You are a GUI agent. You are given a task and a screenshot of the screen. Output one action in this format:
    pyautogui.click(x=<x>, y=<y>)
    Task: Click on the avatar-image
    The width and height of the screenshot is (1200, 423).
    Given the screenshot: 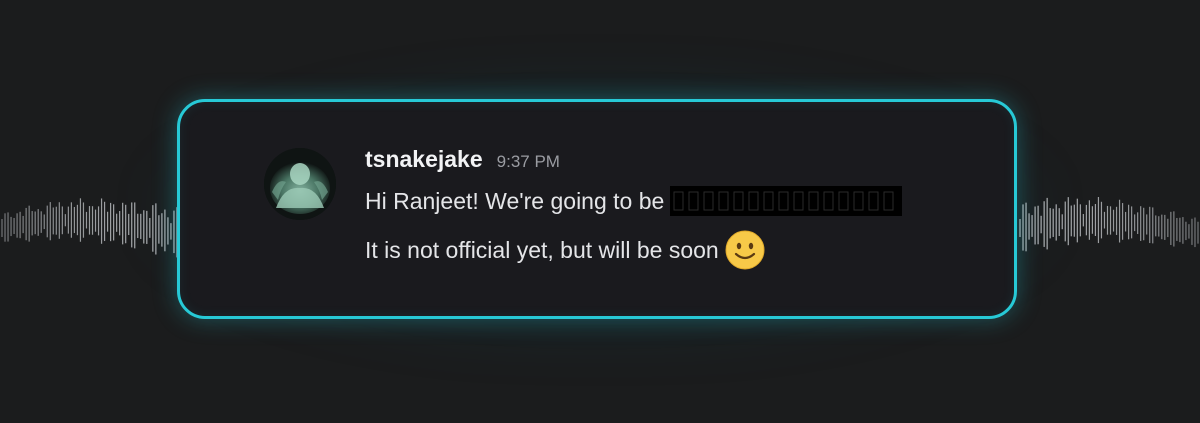 What is the action you would take?
    pyautogui.click(x=300, y=184)
    